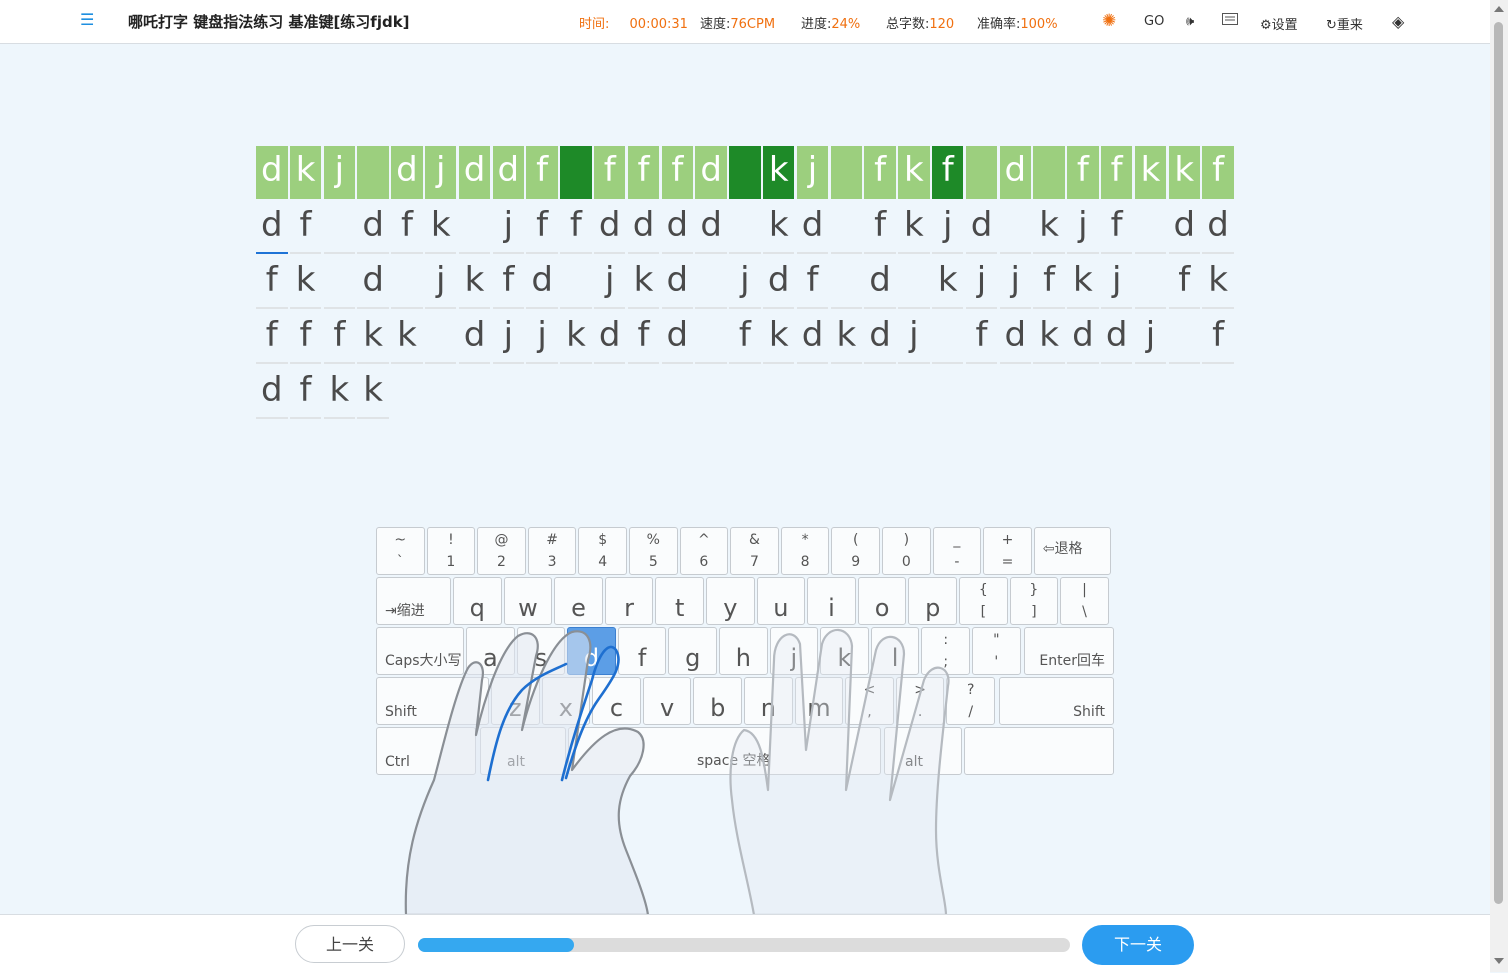 This screenshot has height=973, width=1508. What do you see at coordinates (413, 601) in the screenshot?
I see `key-tab: ⇥缩进` at bounding box center [413, 601].